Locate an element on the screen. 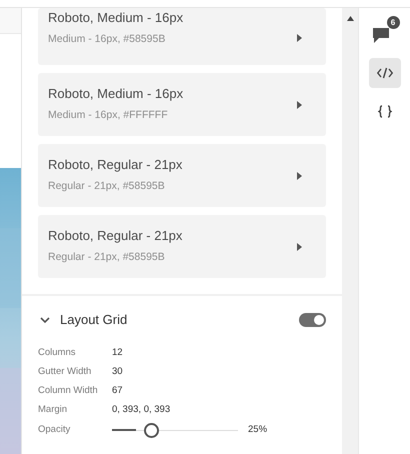  slider-thumb is located at coordinates (151, 430).